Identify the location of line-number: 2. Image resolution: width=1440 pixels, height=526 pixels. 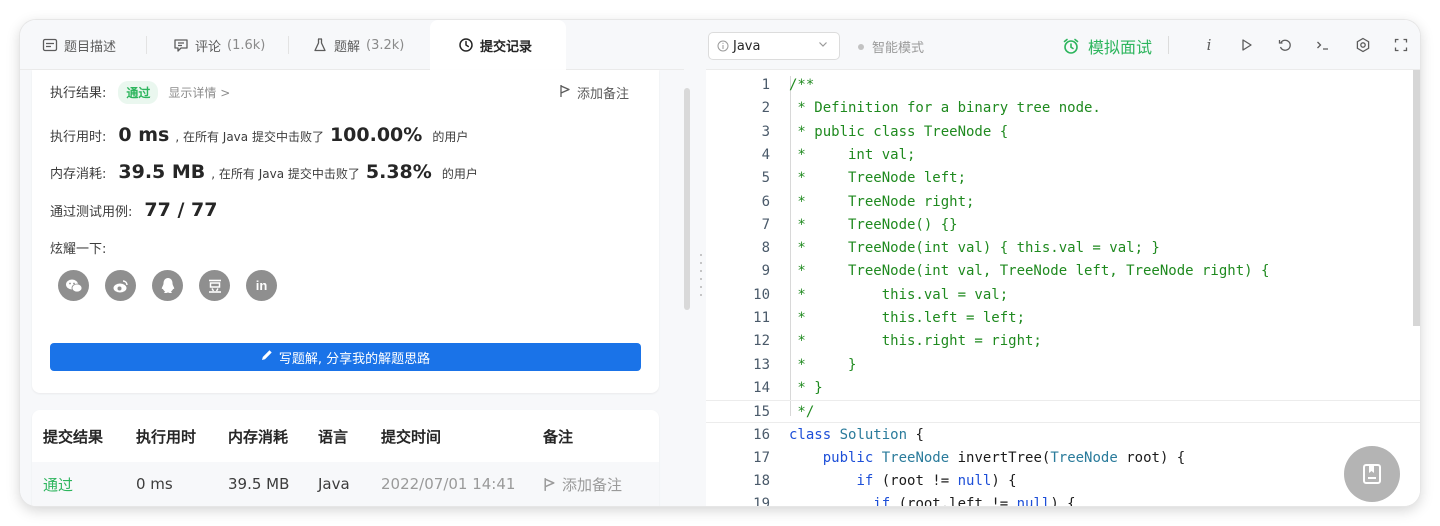
(765, 108).